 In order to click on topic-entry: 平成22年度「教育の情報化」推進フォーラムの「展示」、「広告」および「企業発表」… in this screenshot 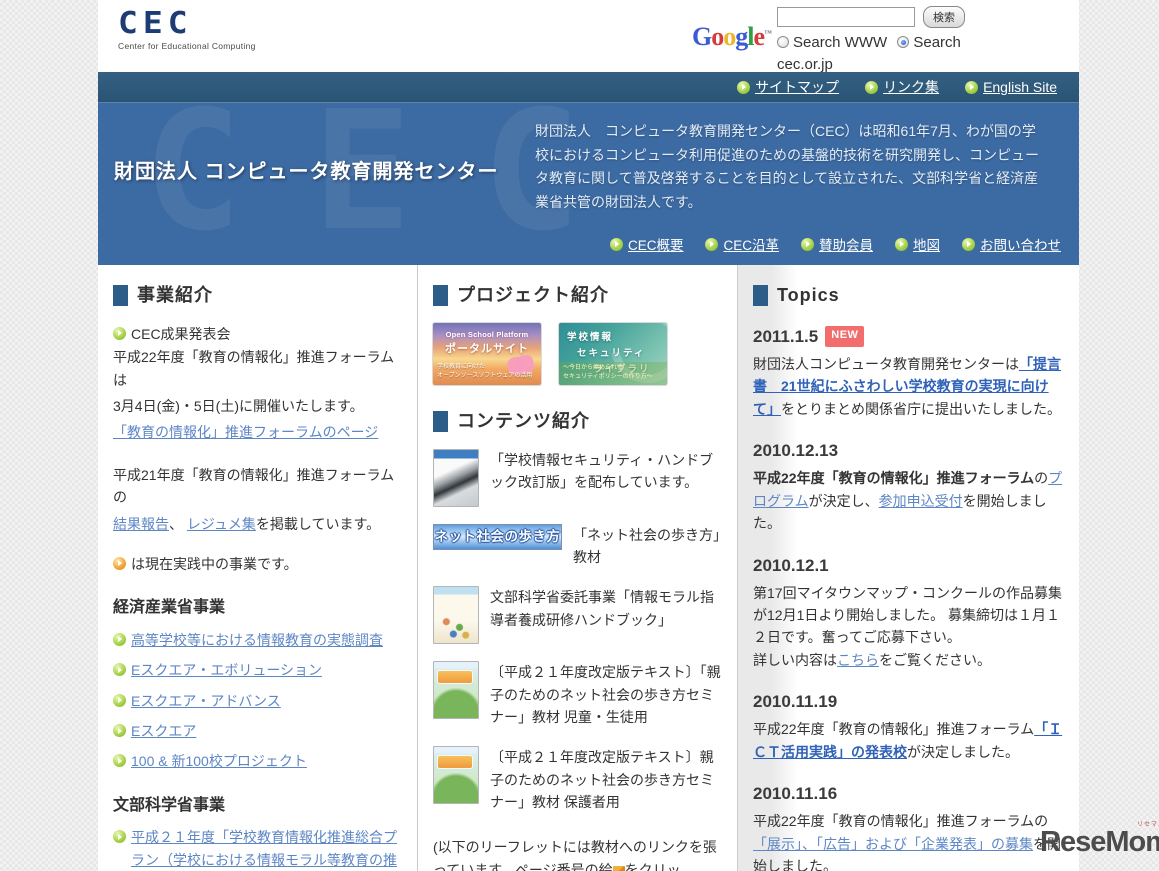, I will do `click(907, 842)`.